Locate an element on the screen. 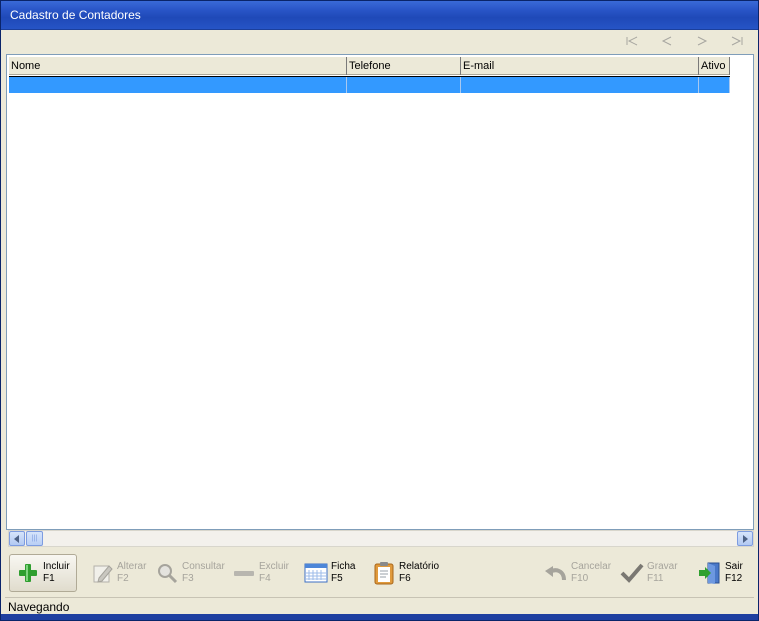 The height and width of the screenshot is (621, 759). record-navigator is located at coordinates (379, 41).